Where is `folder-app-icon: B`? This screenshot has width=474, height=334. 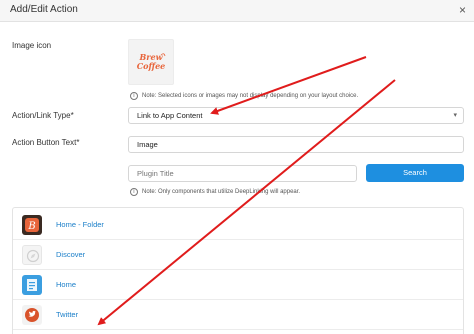 folder-app-icon: B is located at coordinates (32, 225).